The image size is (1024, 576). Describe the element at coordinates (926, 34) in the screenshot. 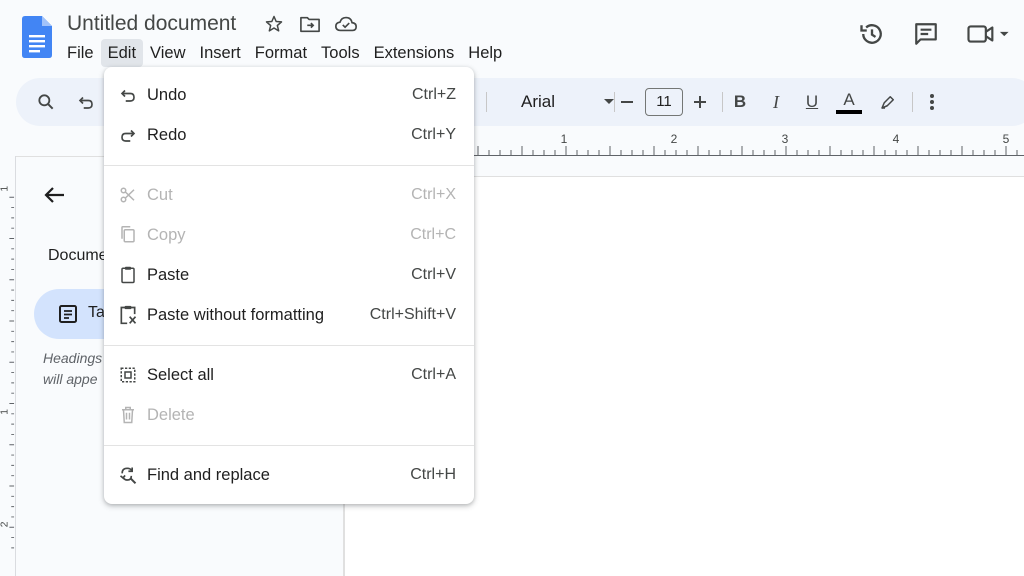

I see `comments-icon` at that location.